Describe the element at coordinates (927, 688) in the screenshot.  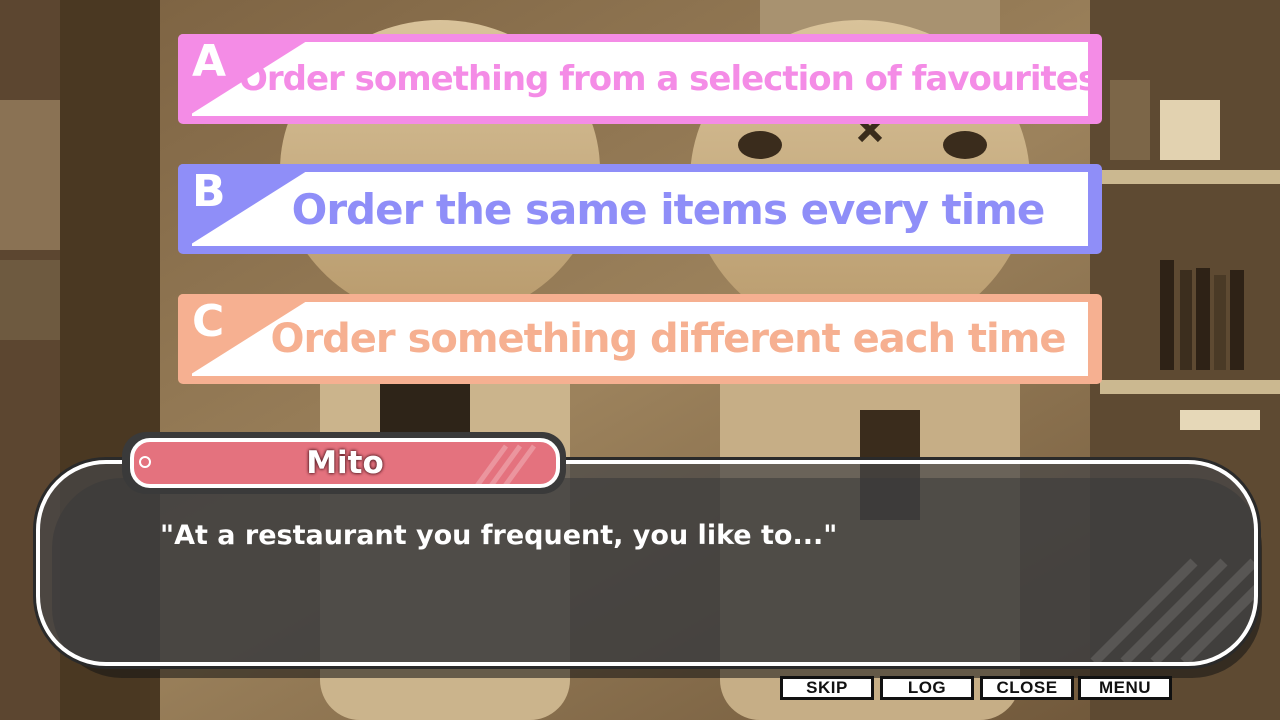
I see `log-button: LOG` at that location.